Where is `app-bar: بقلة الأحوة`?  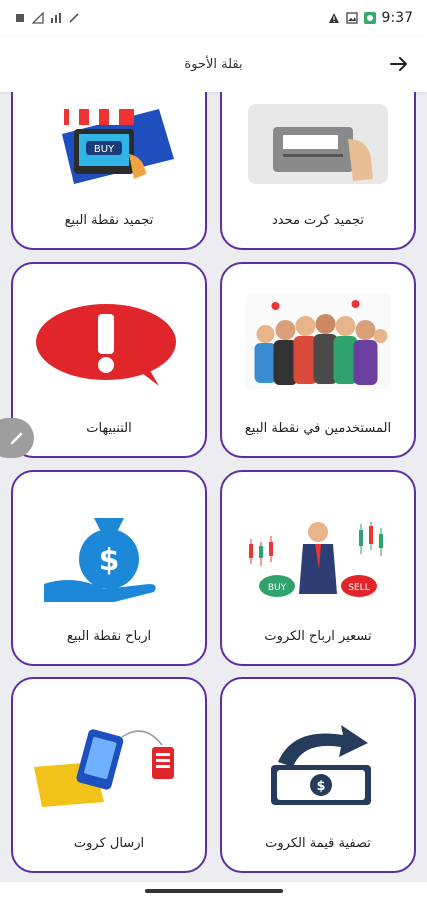 app-bar: بقلة الأحوة is located at coordinates (213, 64).